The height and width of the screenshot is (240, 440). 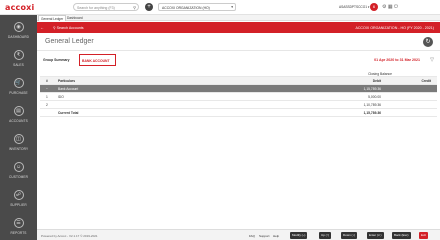 I want to click on search-icon: ⚲, so click(x=134, y=7).